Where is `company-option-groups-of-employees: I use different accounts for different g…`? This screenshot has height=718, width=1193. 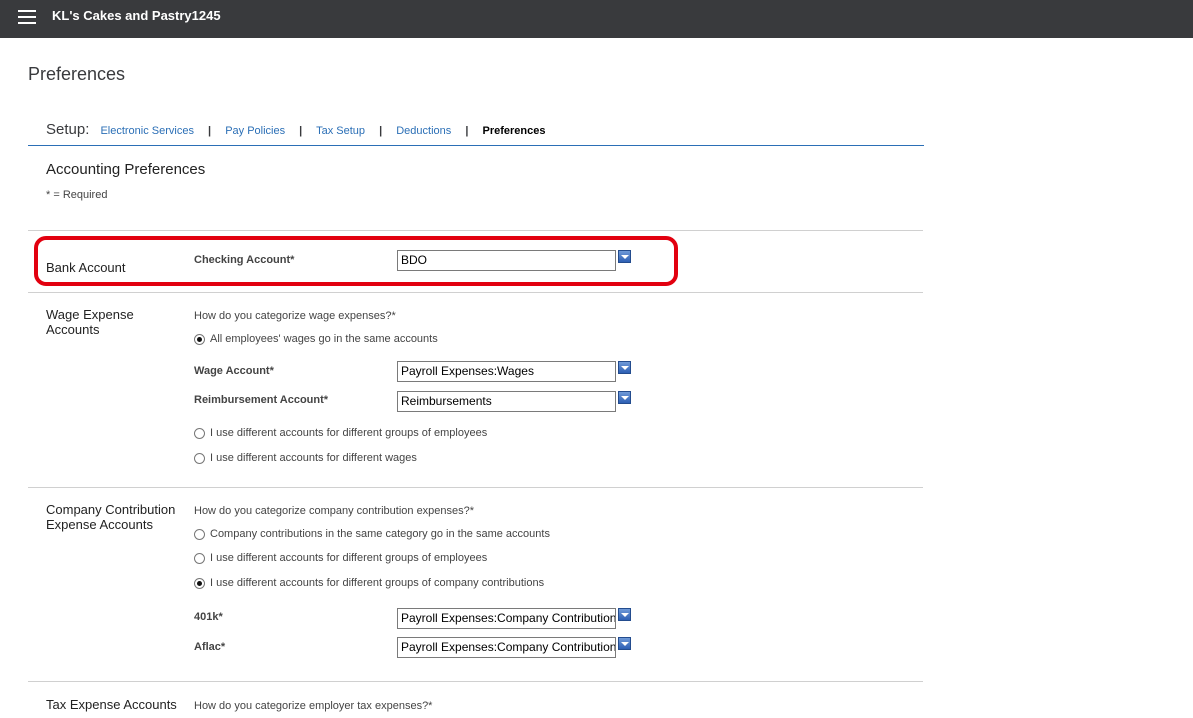
company-option-groups-of-employees: I use different accounts for different g… is located at coordinates (340, 558).